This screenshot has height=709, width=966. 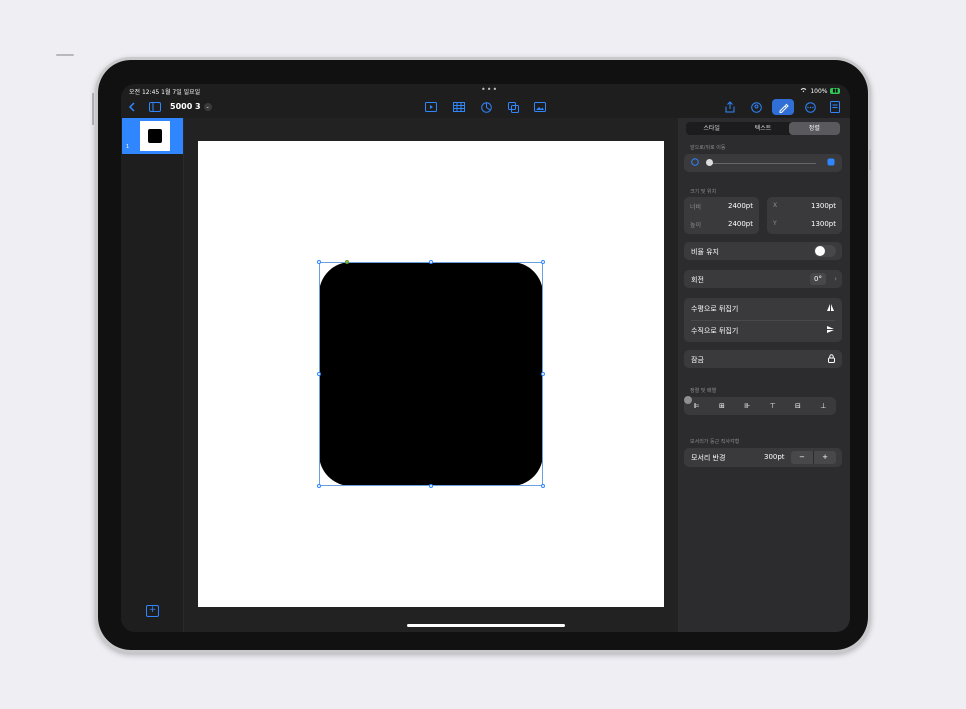 What do you see at coordinates (804, 215) in the screenshot?
I see `position-card: X 1300pt Y 1300pt` at bounding box center [804, 215].